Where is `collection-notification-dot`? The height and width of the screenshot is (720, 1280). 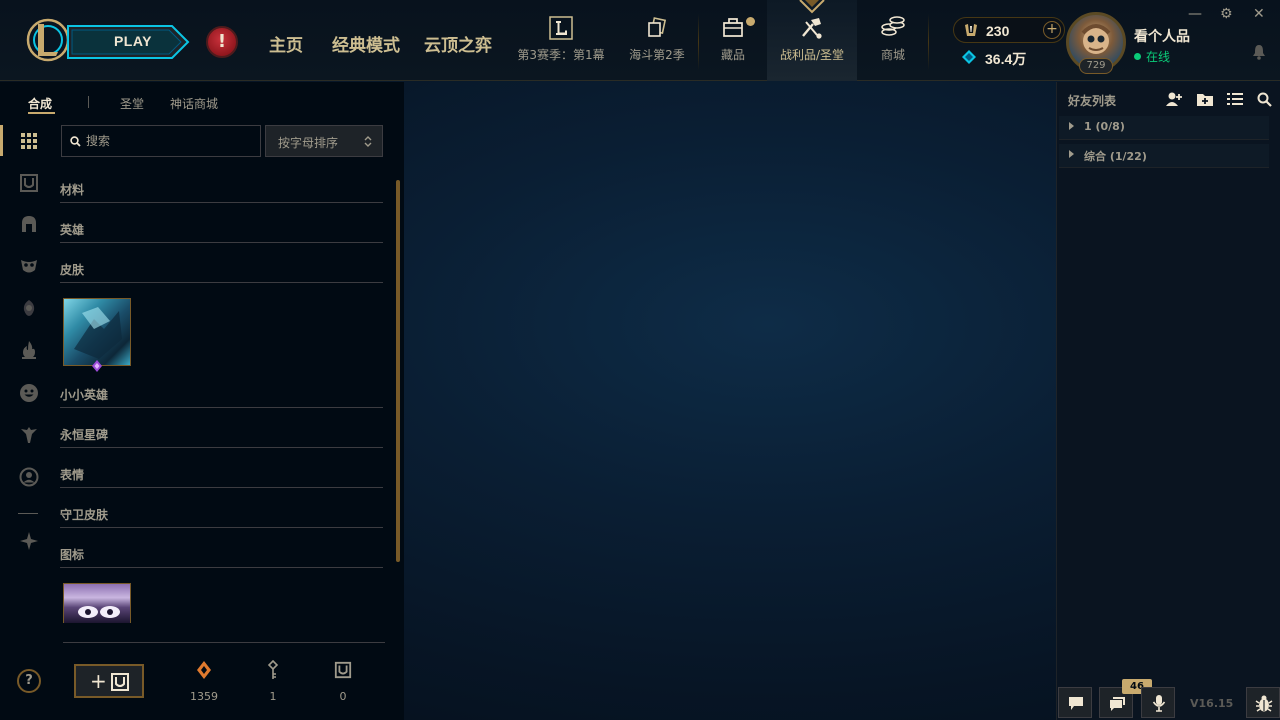 collection-notification-dot is located at coordinates (750, 21).